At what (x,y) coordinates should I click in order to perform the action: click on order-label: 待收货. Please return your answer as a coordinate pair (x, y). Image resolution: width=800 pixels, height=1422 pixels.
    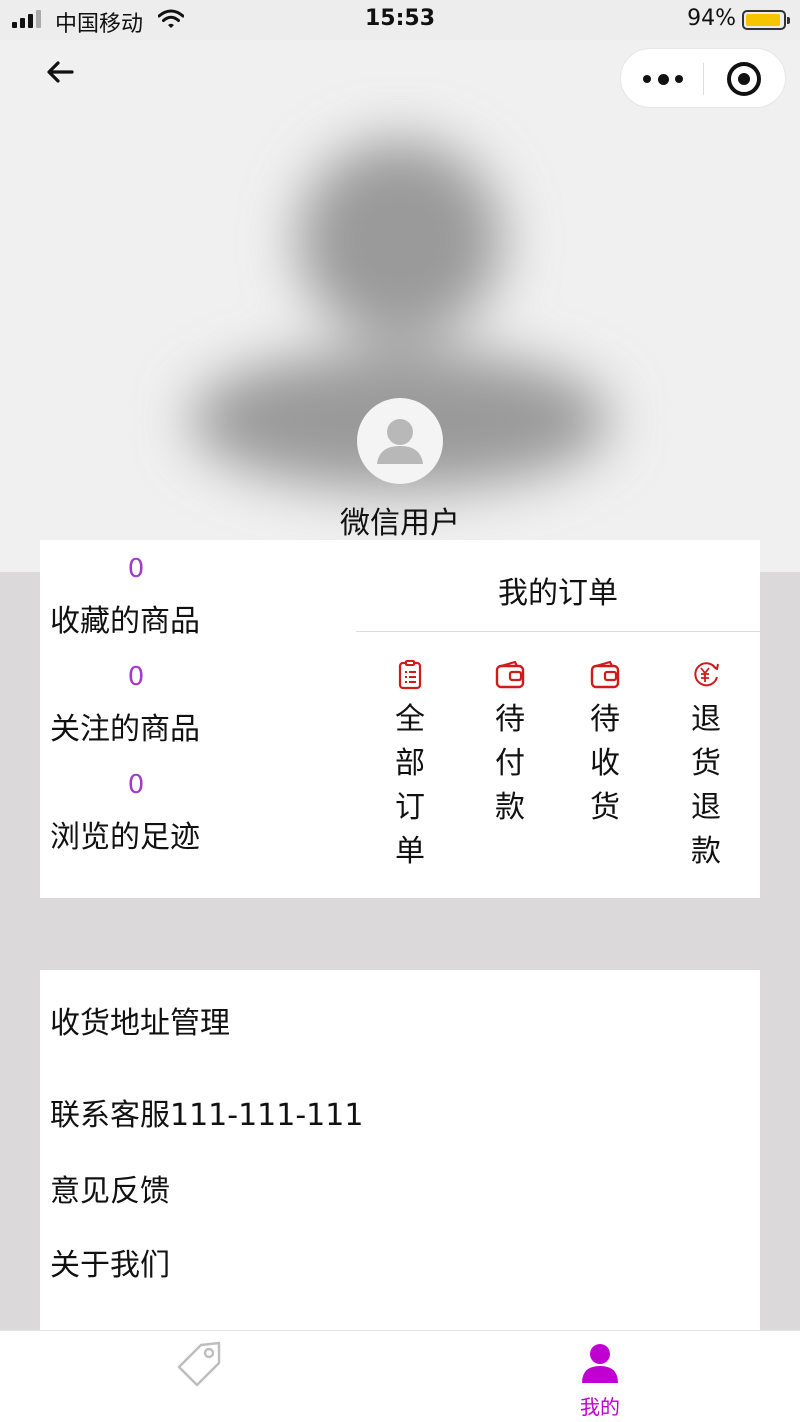
    Looking at the image, I should click on (605, 763).